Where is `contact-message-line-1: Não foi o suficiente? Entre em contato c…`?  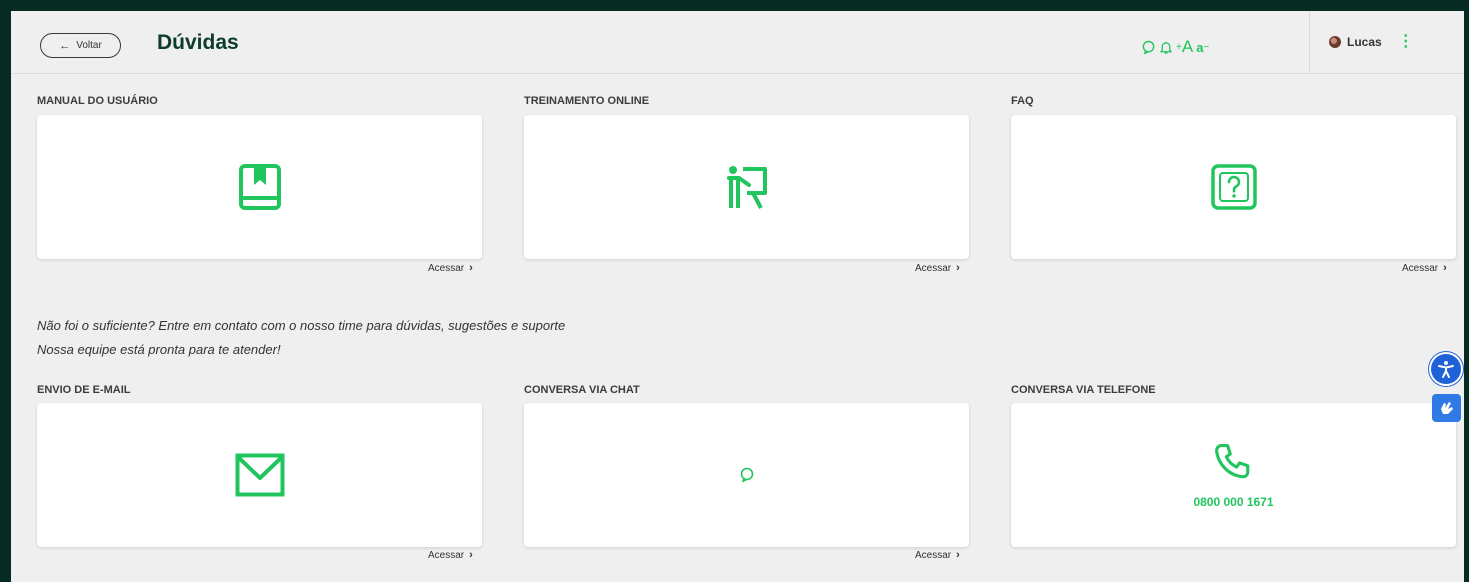 contact-message-line-1: Não foi o suficiente? Entre em contato c… is located at coordinates (301, 325).